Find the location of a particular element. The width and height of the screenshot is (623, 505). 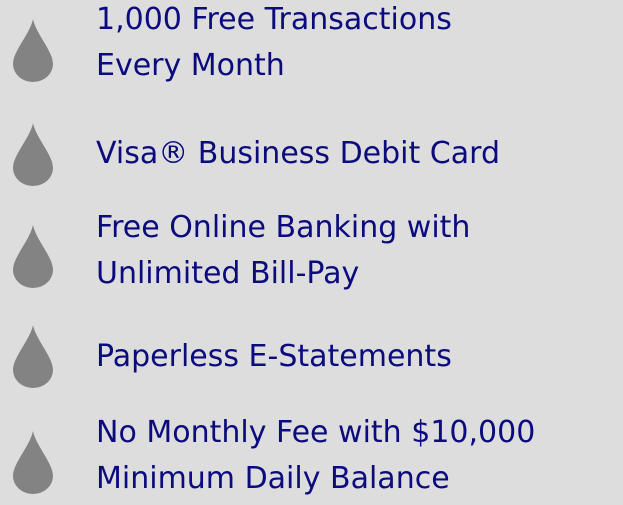

feature-label: Visa® Business Debit Card is located at coordinates (358, 154).